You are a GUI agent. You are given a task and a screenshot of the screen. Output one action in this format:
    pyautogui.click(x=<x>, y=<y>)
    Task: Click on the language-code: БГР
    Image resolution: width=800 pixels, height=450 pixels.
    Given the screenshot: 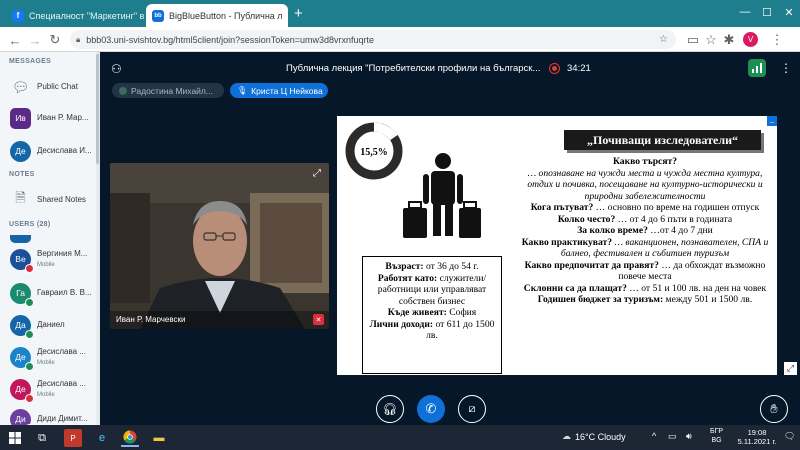 What is the action you would take?
    pyautogui.click(x=717, y=431)
    